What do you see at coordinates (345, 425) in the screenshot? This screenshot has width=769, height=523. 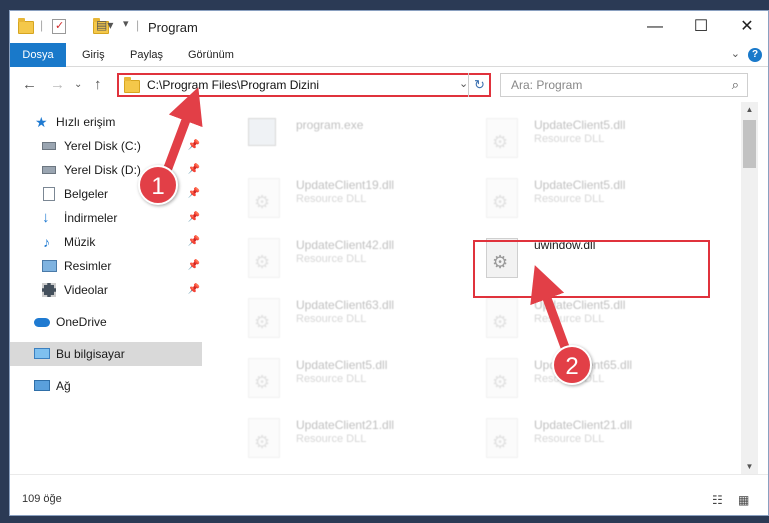 I see `file-name: UpdateClient21.dll` at bounding box center [345, 425].